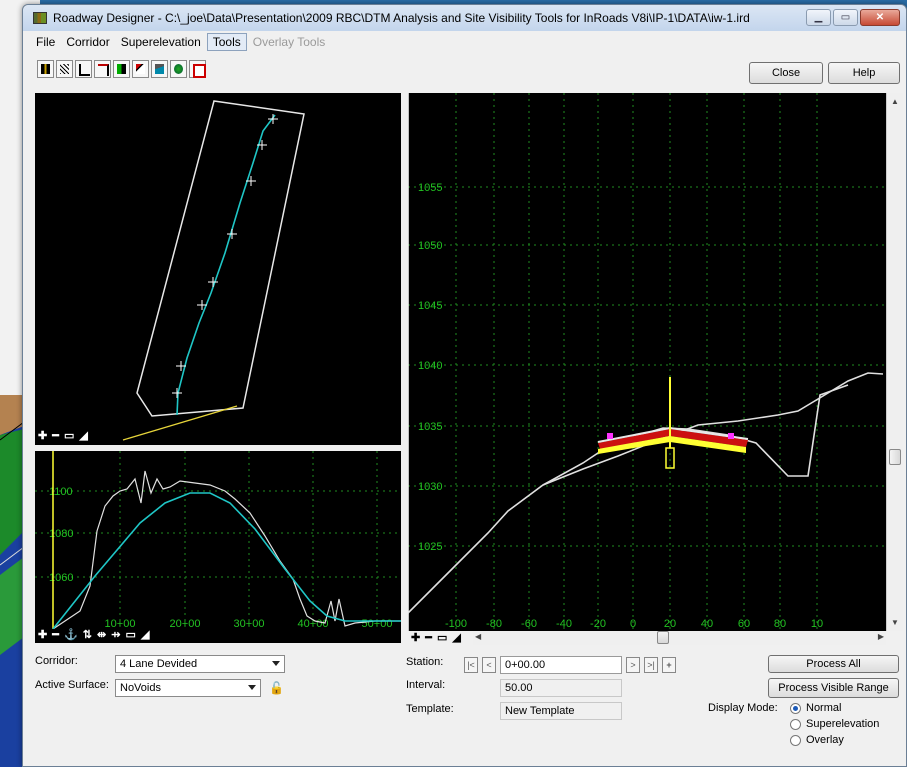  Describe the element at coordinates (430, 547) in the screenshot. I see `xs-y-tick-label: 1025` at that location.